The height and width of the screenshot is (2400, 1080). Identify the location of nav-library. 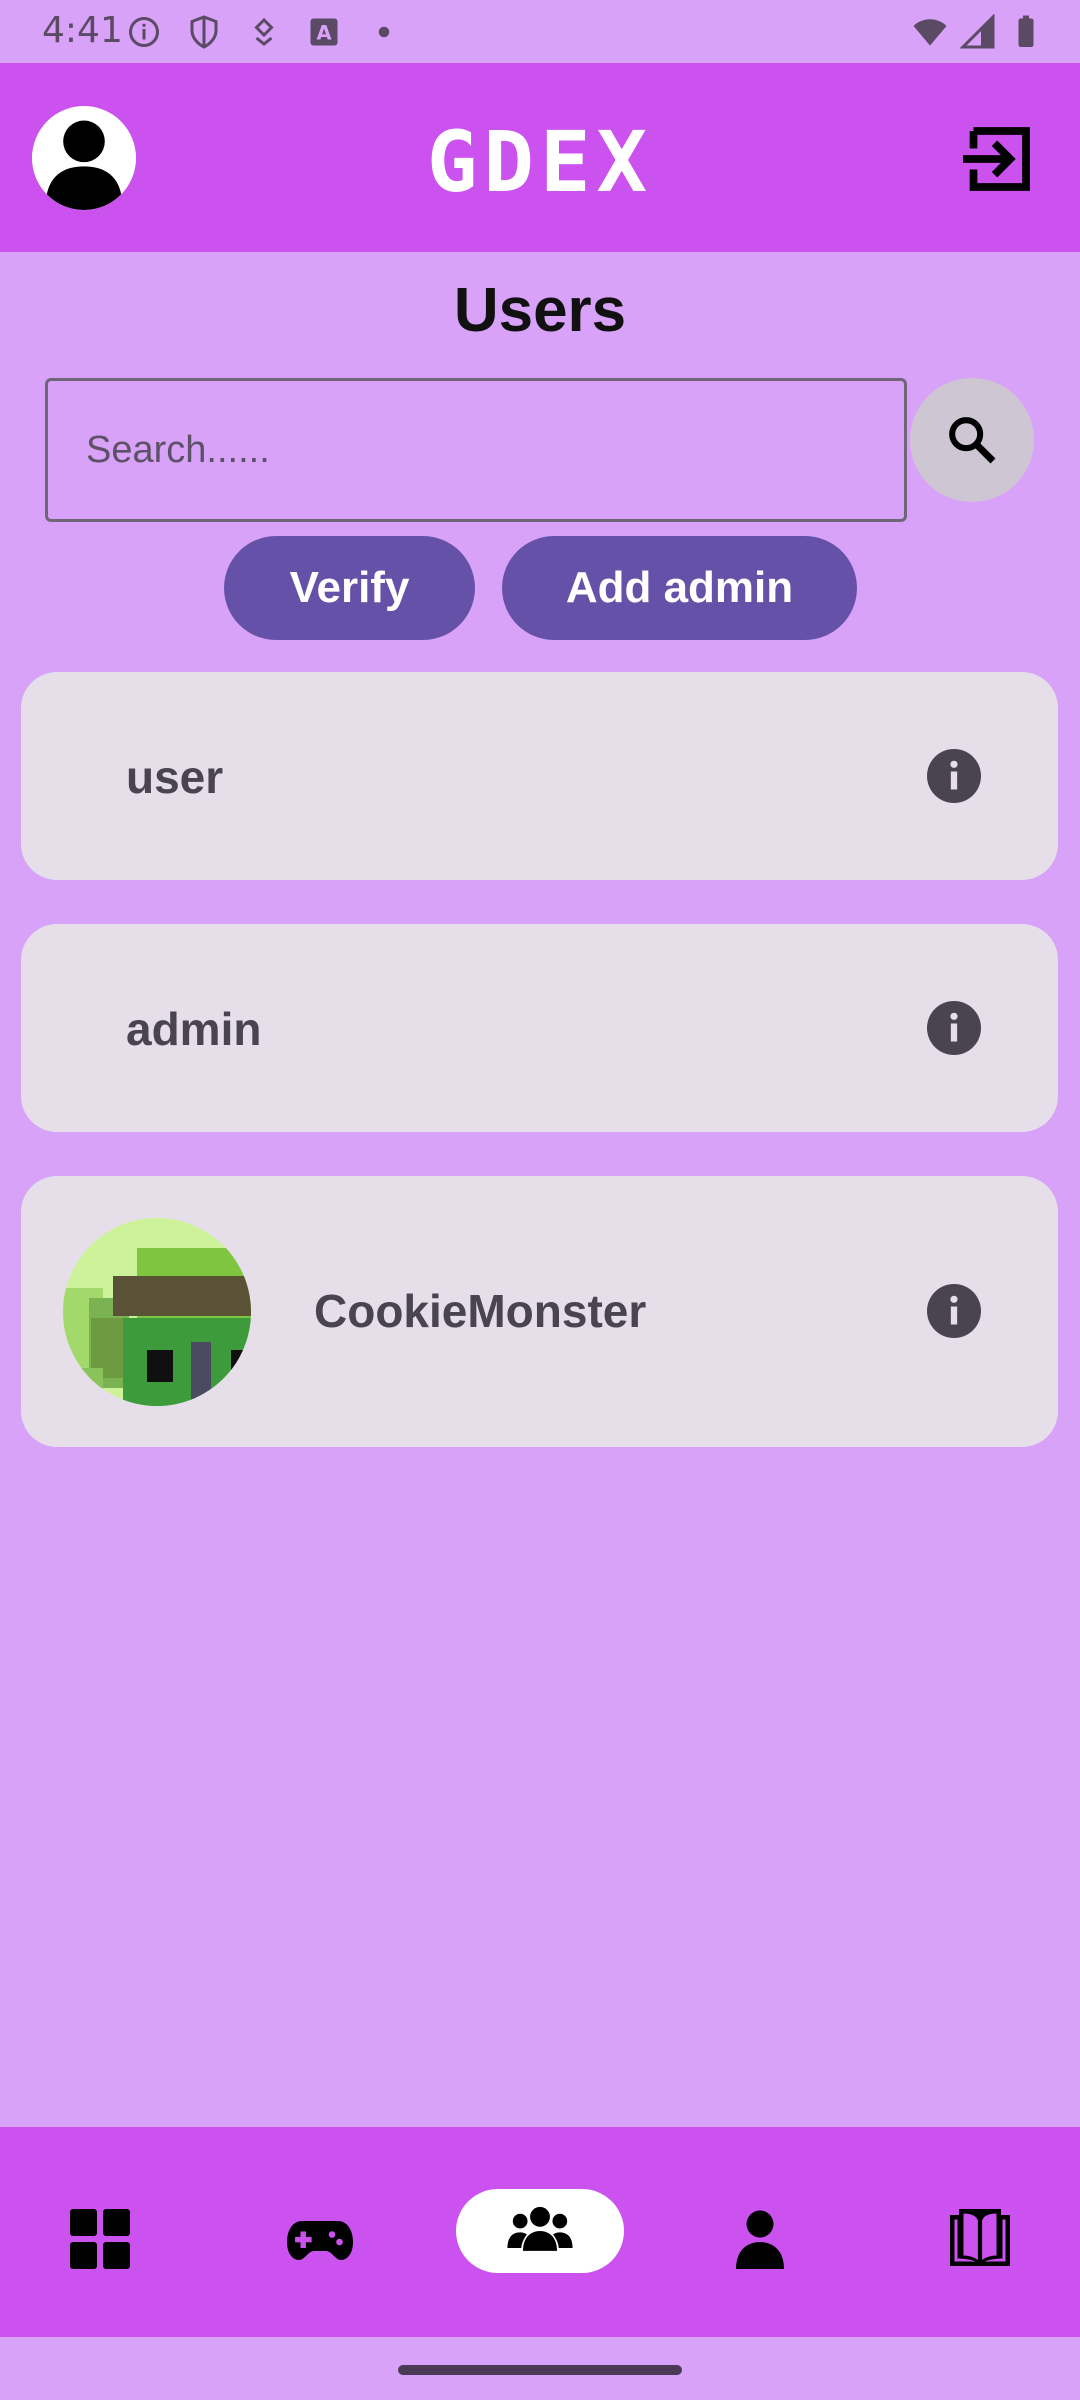
(980, 2239).